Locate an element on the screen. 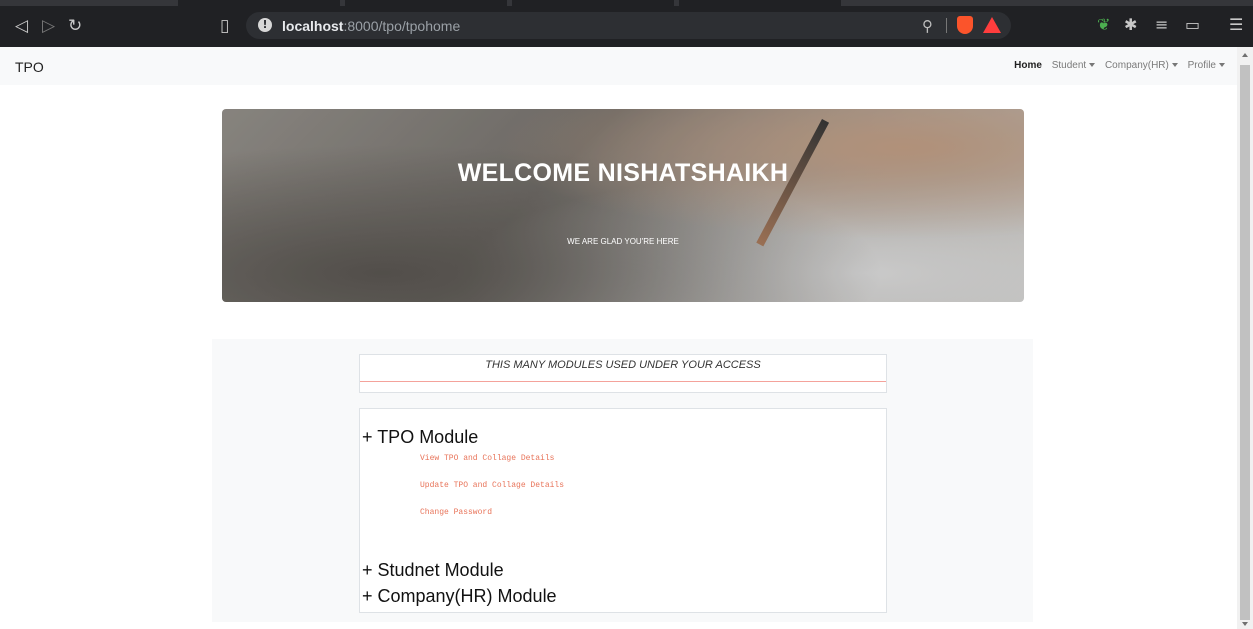  reload-icon: ↻ is located at coordinates (75, 26).